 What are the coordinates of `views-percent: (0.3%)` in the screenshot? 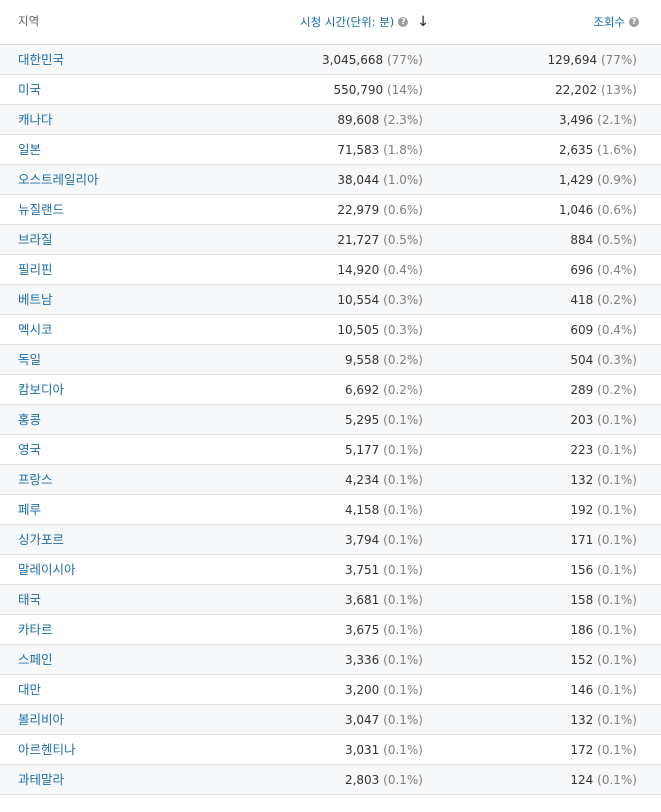 It's located at (617, 360).